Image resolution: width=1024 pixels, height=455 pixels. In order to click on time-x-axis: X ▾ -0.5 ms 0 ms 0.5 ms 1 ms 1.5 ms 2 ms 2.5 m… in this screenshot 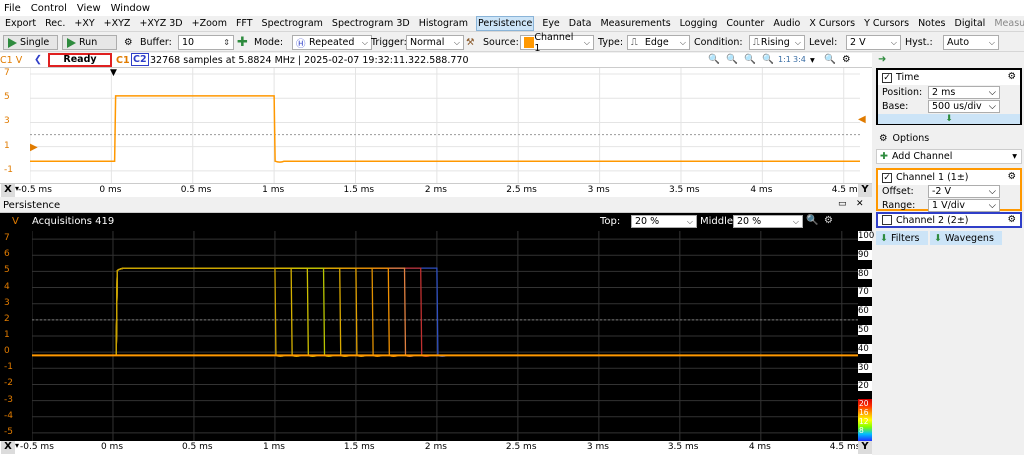, I will do `click(436, 190)`.